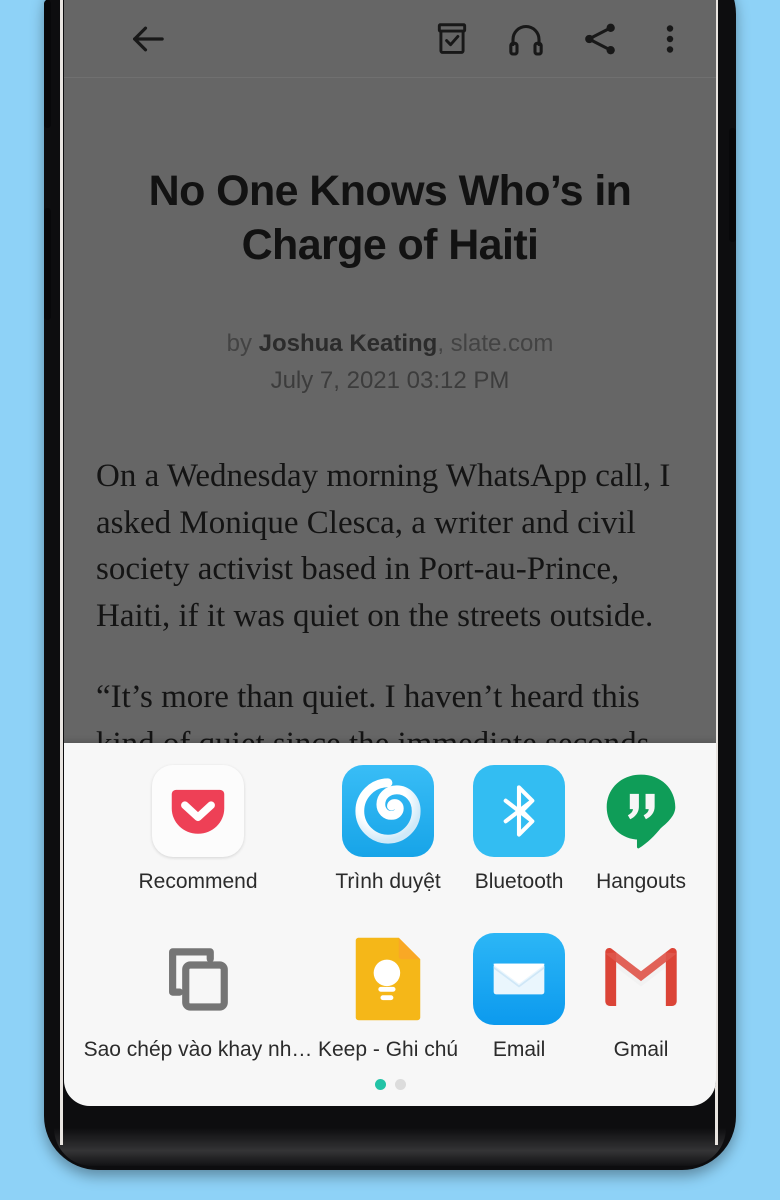 The width and height of the screenshot is (780, 1200). What do you see at coordinates (641, 1049) in the screenshot?
I see `share-target-label: Gmail` at bounding box center [641, 1049].